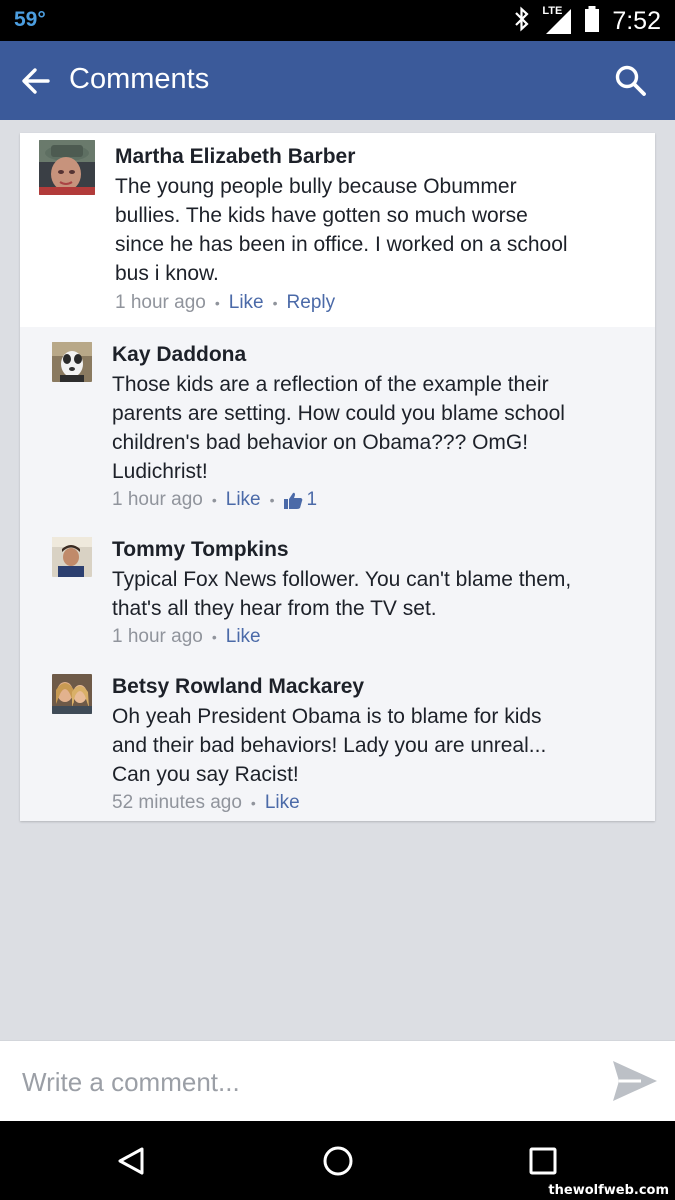  Describe the element at coordinates (320, 442) in the screenshot. I see `comment-line: children's bad behavior on Obama??? OmG!` at that location.